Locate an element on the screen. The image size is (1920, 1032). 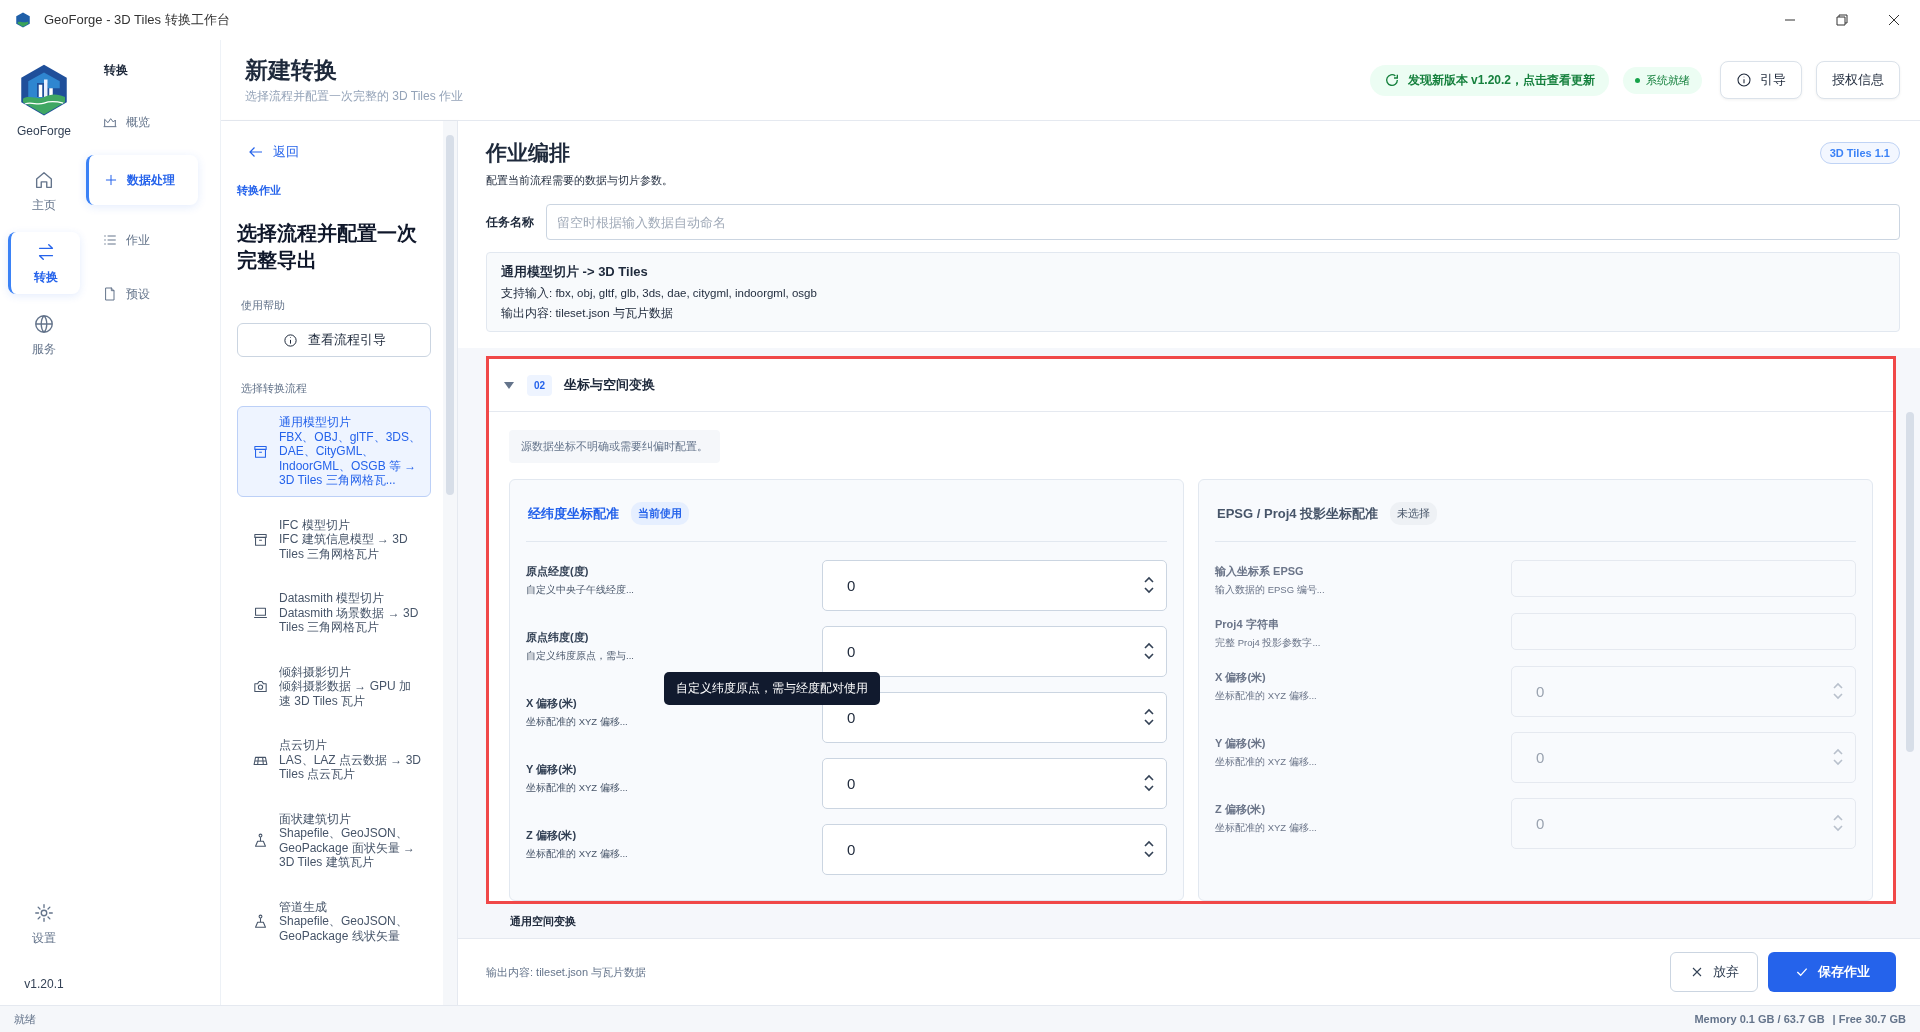
version-label: v1.20.1 is located at coordinates (44, 984).